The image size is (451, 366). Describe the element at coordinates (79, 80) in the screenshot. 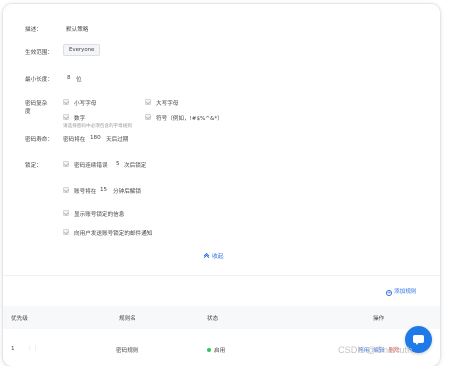

I see `min-length-unit: 位` at that location.